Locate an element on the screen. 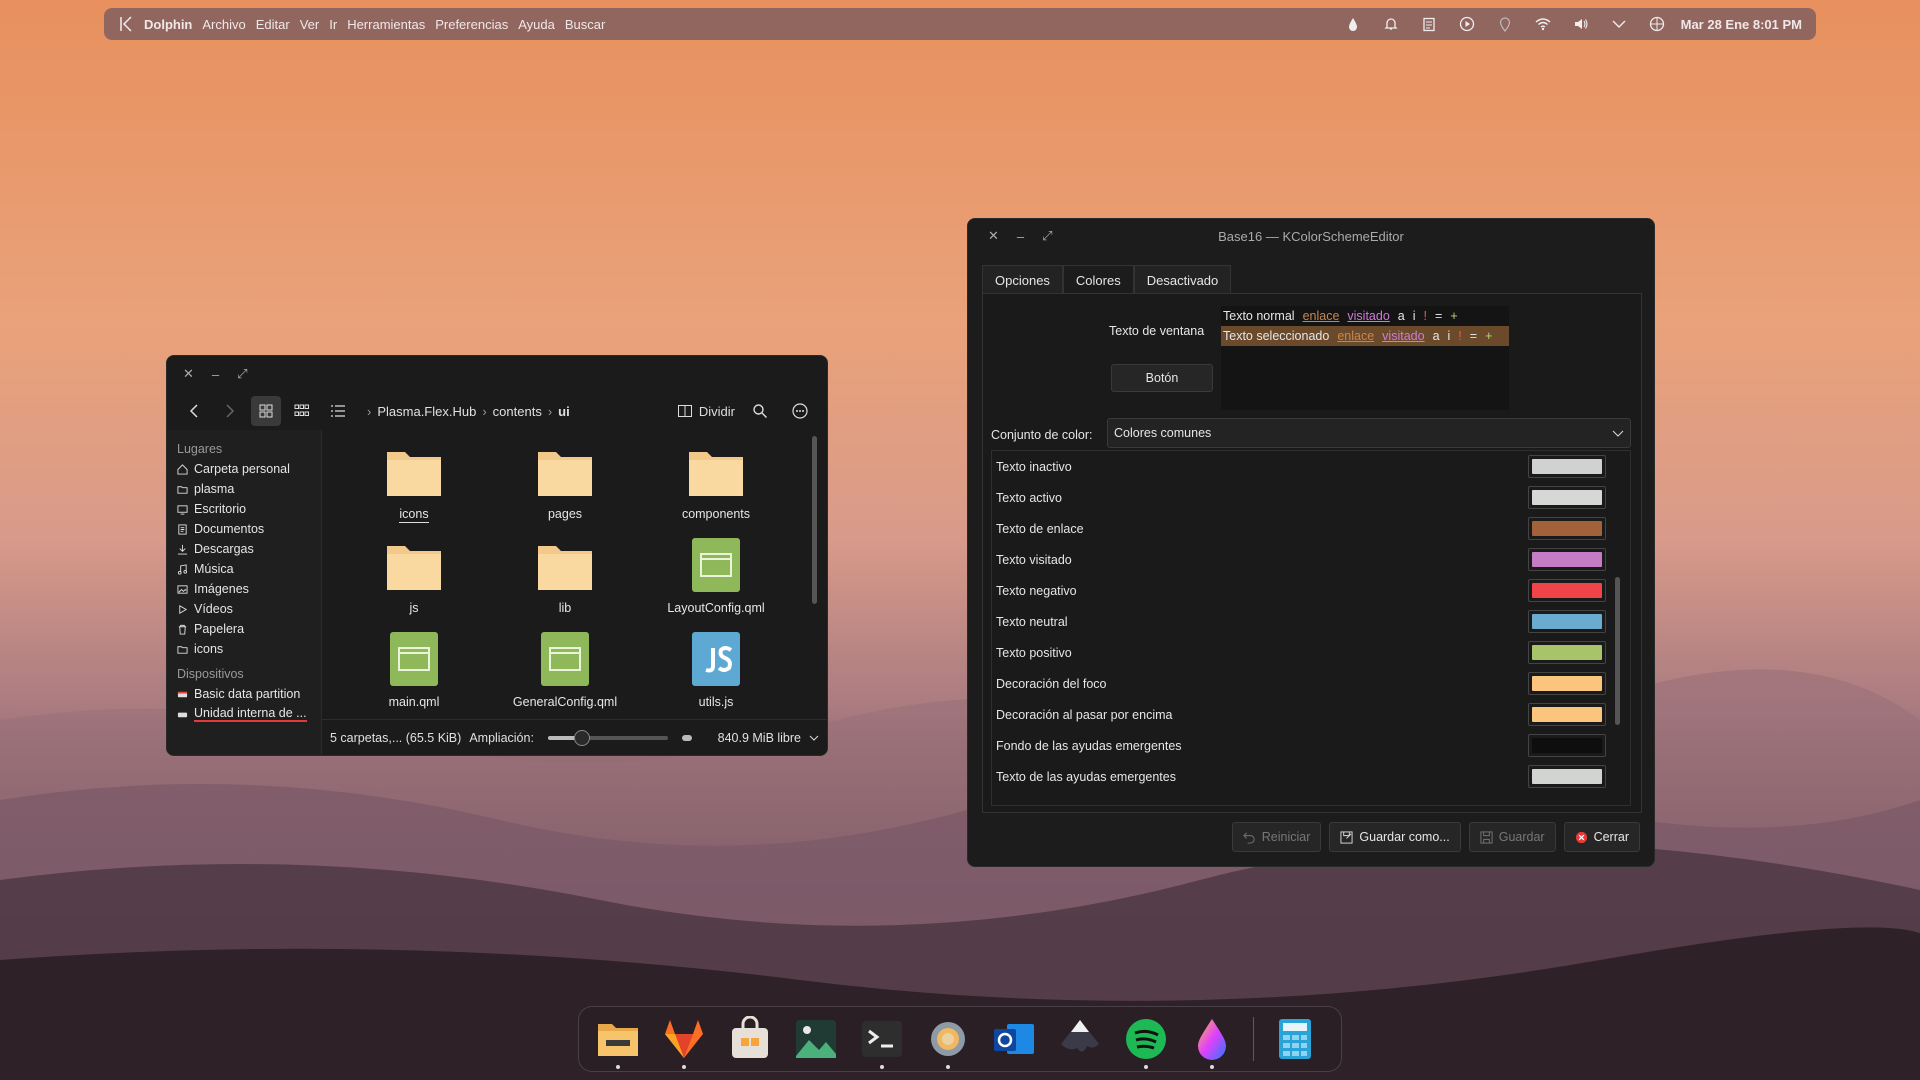 The height and width of the screenshot is (1080, 1920). place-plasma: plasma is located at coordinates (249, 489).